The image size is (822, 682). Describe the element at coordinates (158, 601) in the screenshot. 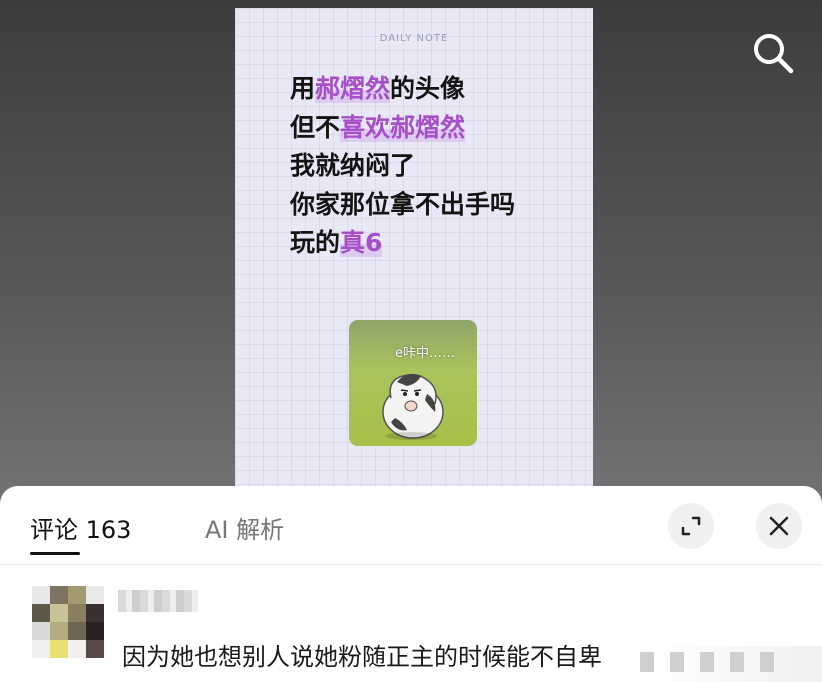

I see `username-blurred` at that location.